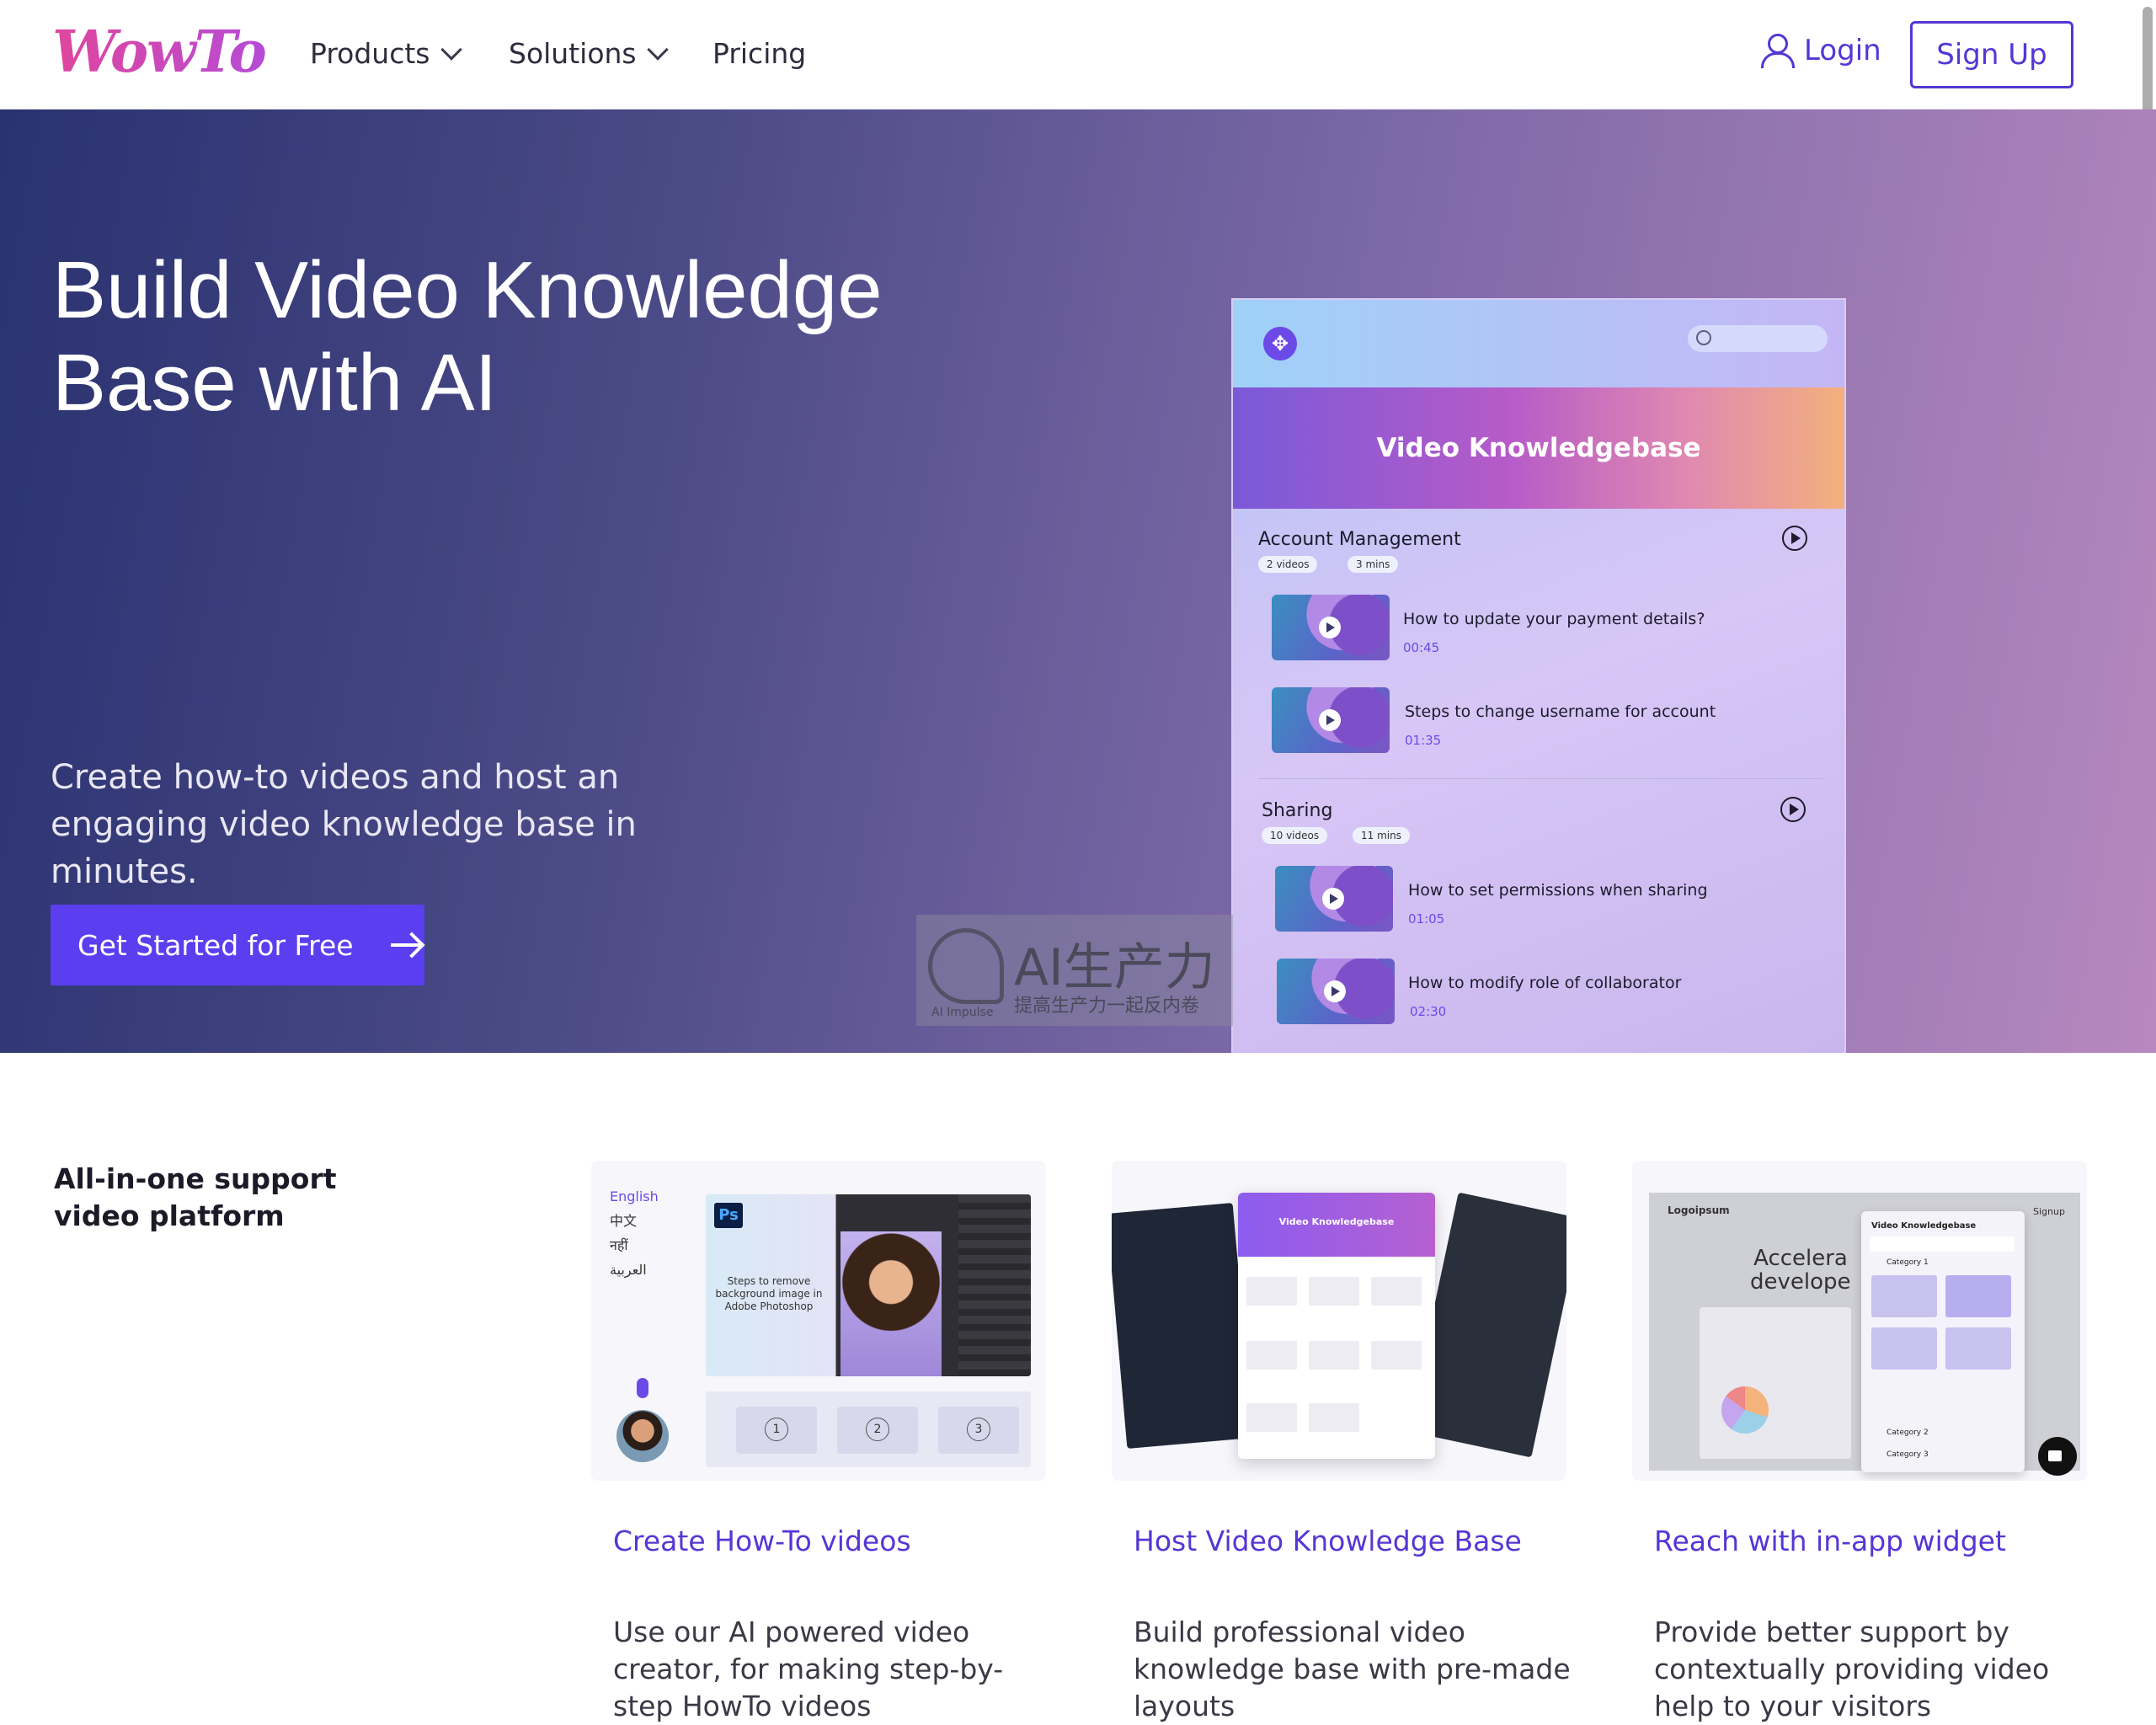 The height and width of the screenshot is (1725, 2156). What do you see at coordinates (1830, 1541) in the screenshot?
I see `feature-title-widget: Reach with in-app widget` at bounding box center [1830, 1541].